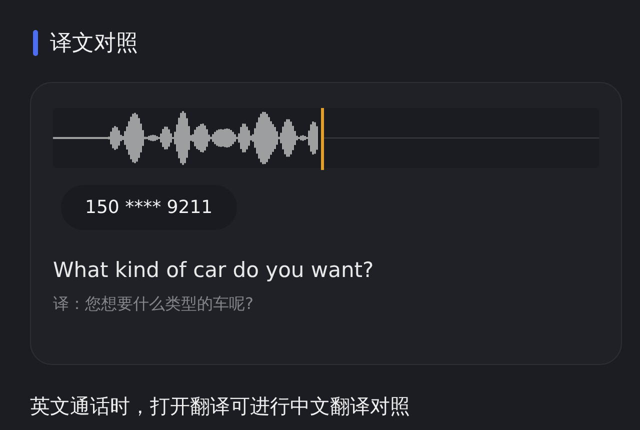  I want to click on caller-number: 150 **** 9211, so click(149, 207).